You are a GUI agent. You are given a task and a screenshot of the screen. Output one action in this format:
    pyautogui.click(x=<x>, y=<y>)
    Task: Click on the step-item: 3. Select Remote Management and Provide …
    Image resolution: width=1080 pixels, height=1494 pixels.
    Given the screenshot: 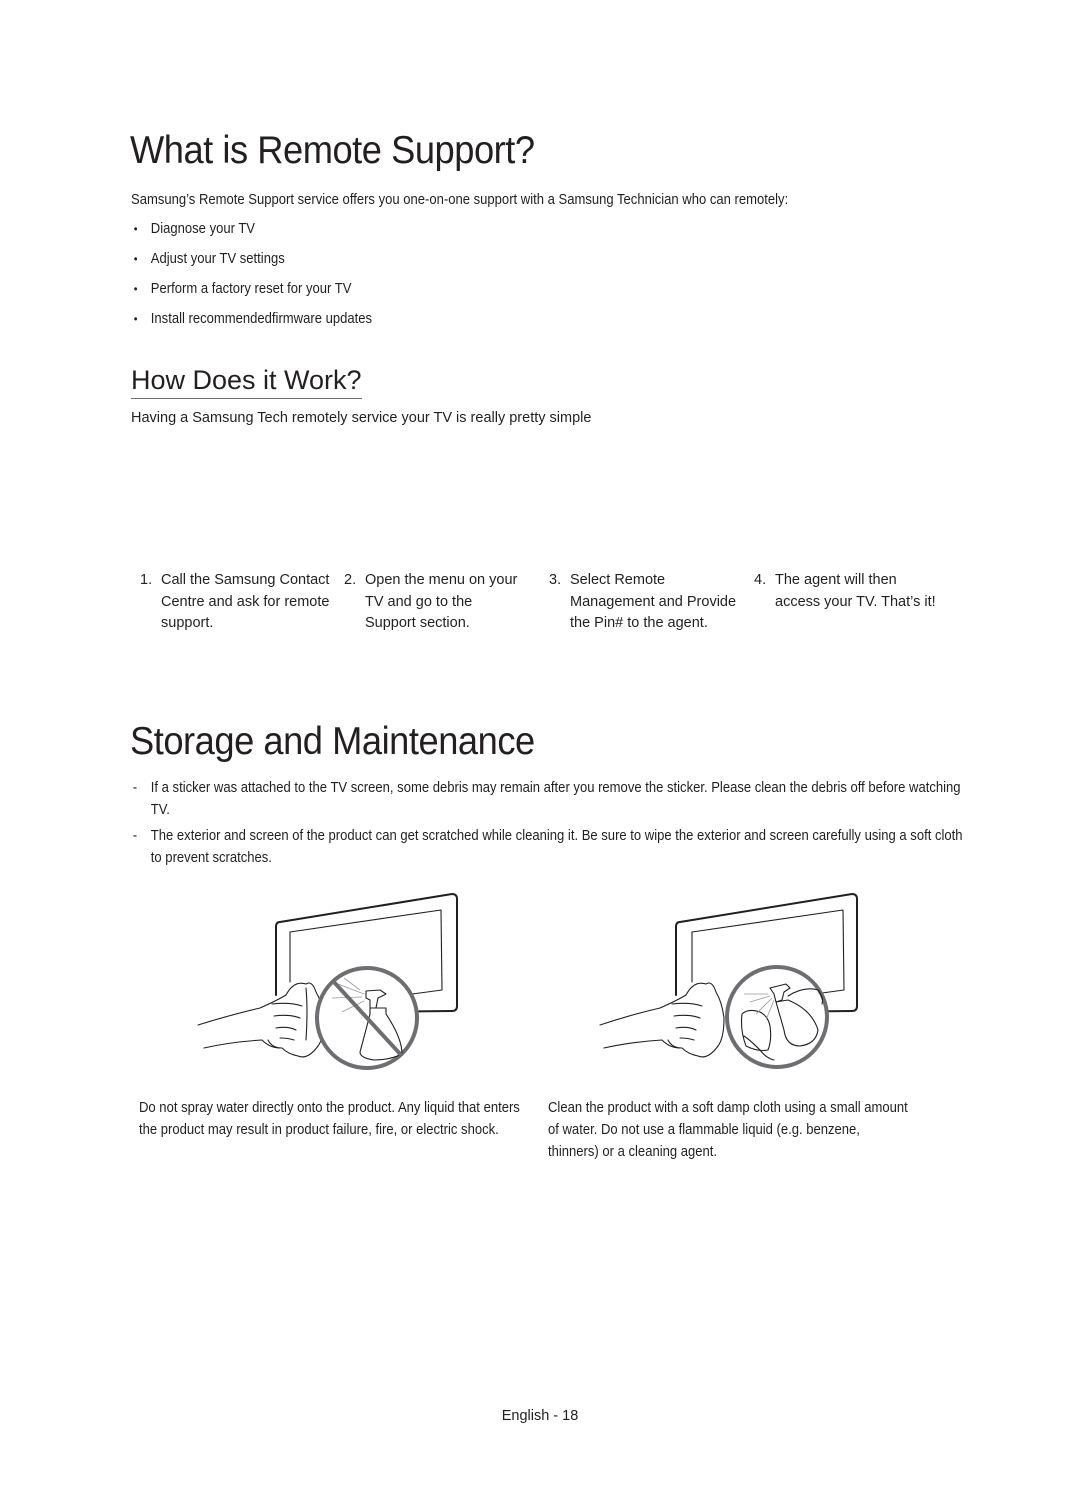 What is the action you would take?
    pyautogui.click(x=644, y=602)
    